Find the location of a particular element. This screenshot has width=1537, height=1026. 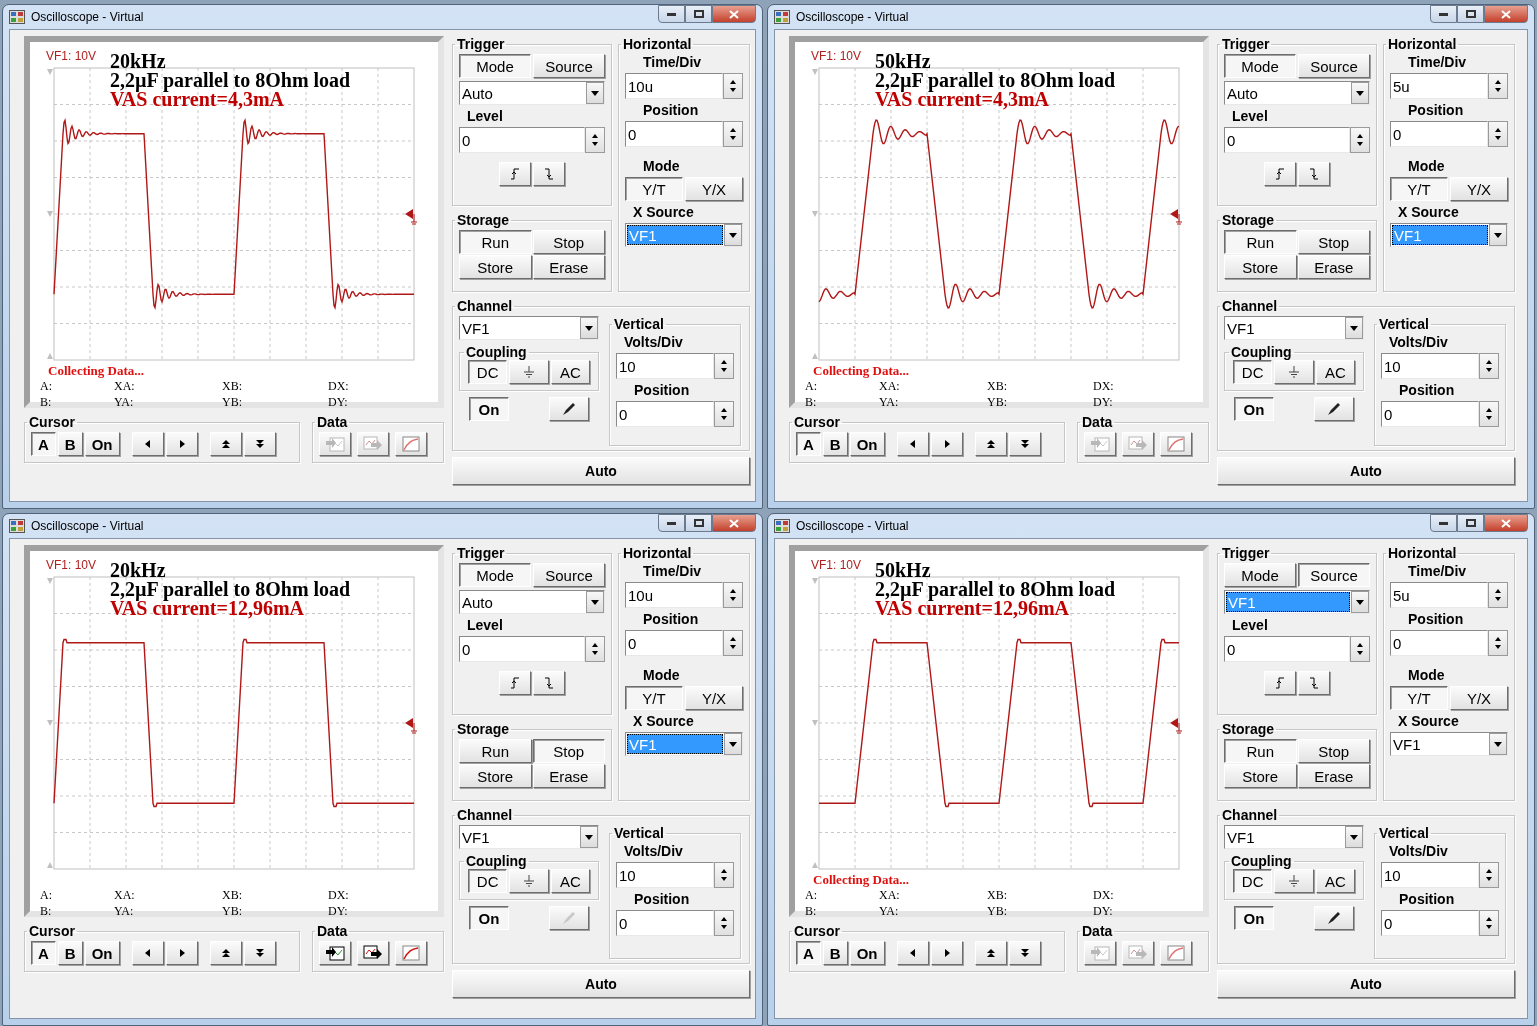

probe-button is located at coordinates (1334, 409).